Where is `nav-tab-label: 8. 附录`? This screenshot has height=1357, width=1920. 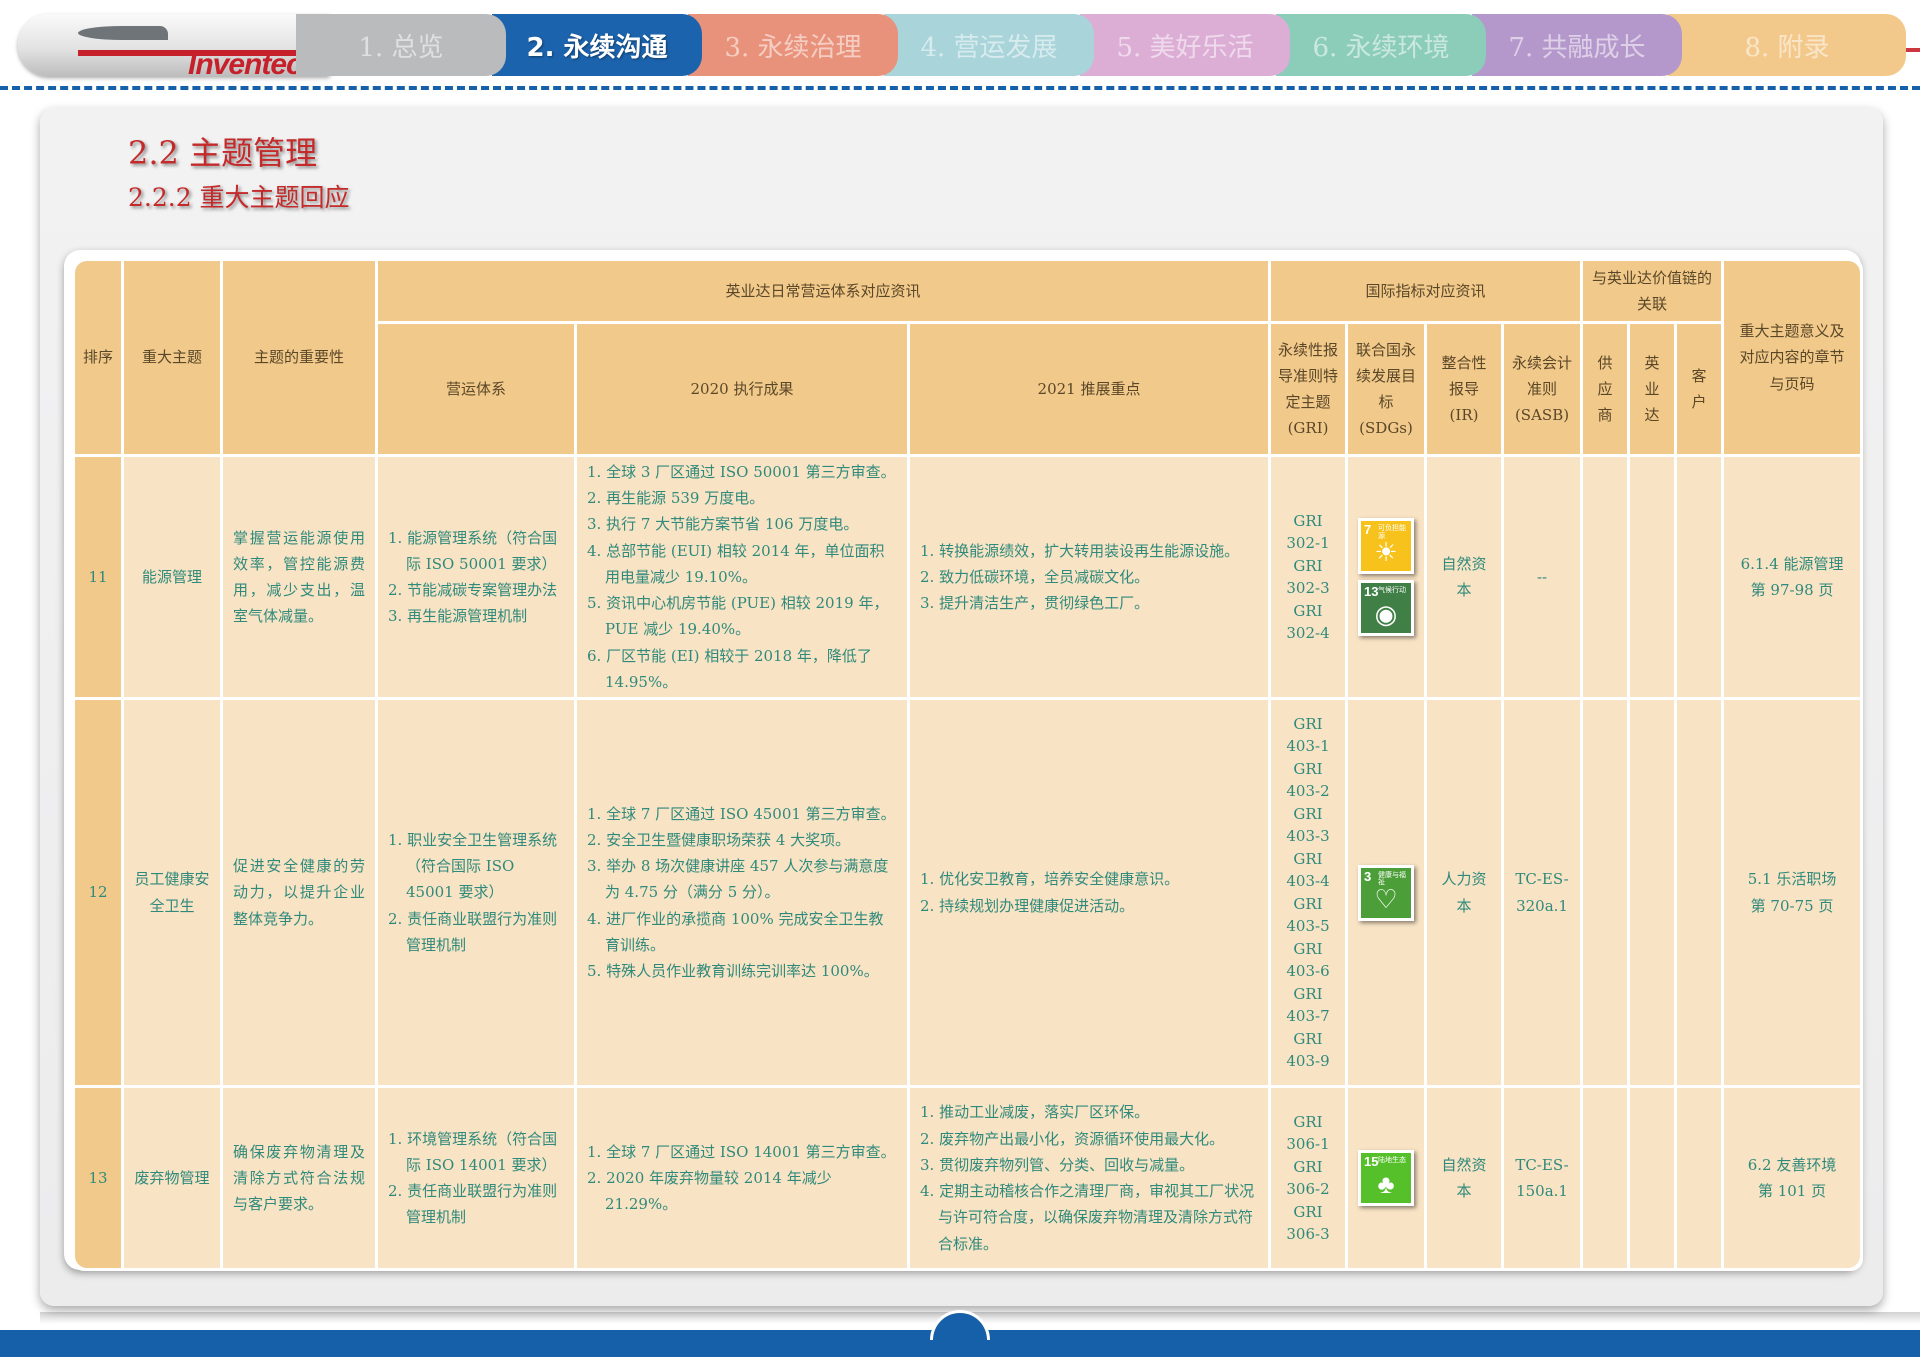
nav-tab-label: 8. 附录 is located at coordinates (1787, 47).